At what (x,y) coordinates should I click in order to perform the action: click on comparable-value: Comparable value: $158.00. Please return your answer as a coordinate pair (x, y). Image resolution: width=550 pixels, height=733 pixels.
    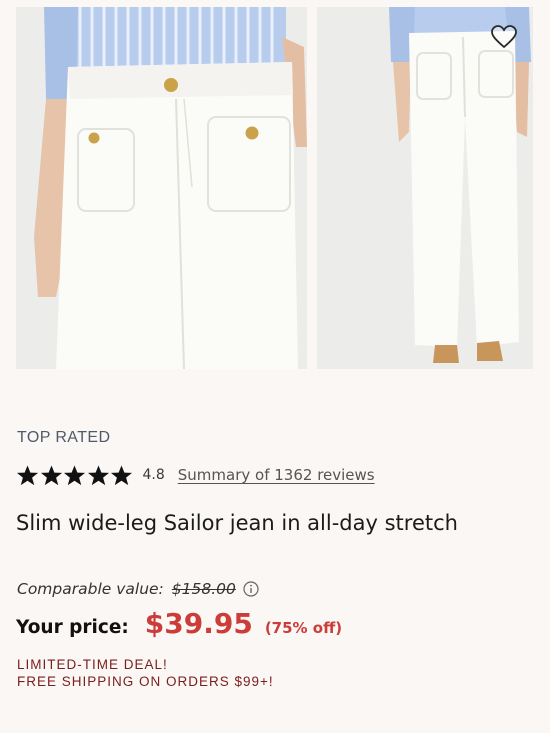
    Looking at the image, I should click on (138, 589).